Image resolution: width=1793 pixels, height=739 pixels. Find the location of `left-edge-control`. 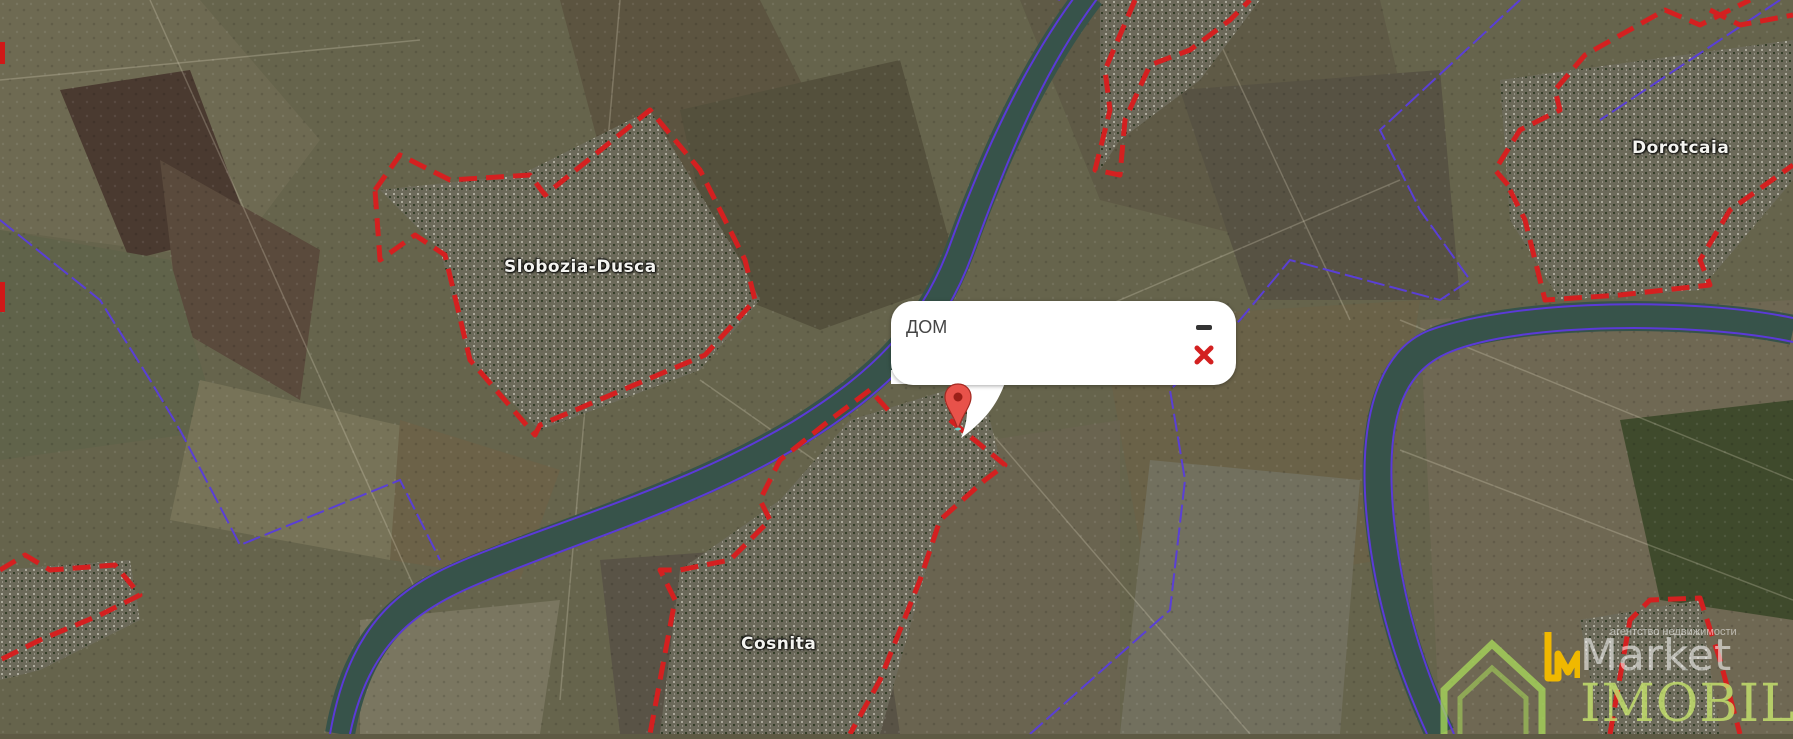

left-edge-control is located at coordinates (2, 177).